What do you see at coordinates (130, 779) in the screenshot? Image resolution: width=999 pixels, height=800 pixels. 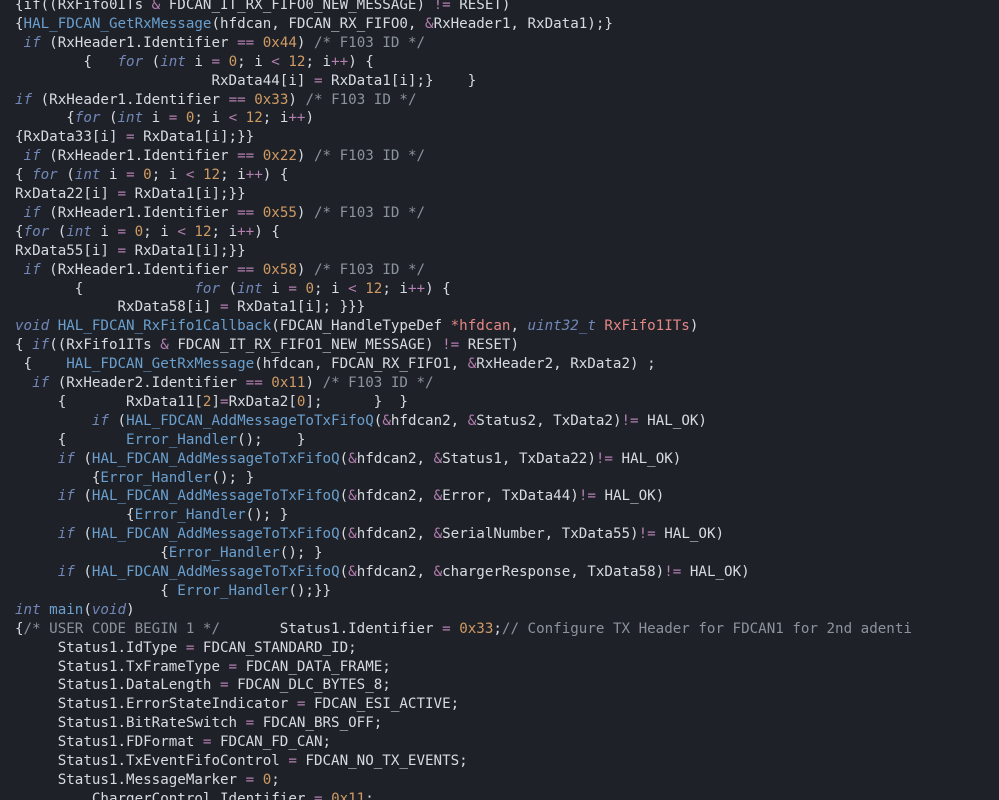 I see `code-token: Status1.MessageMarker` at bounding box center [130, 779].